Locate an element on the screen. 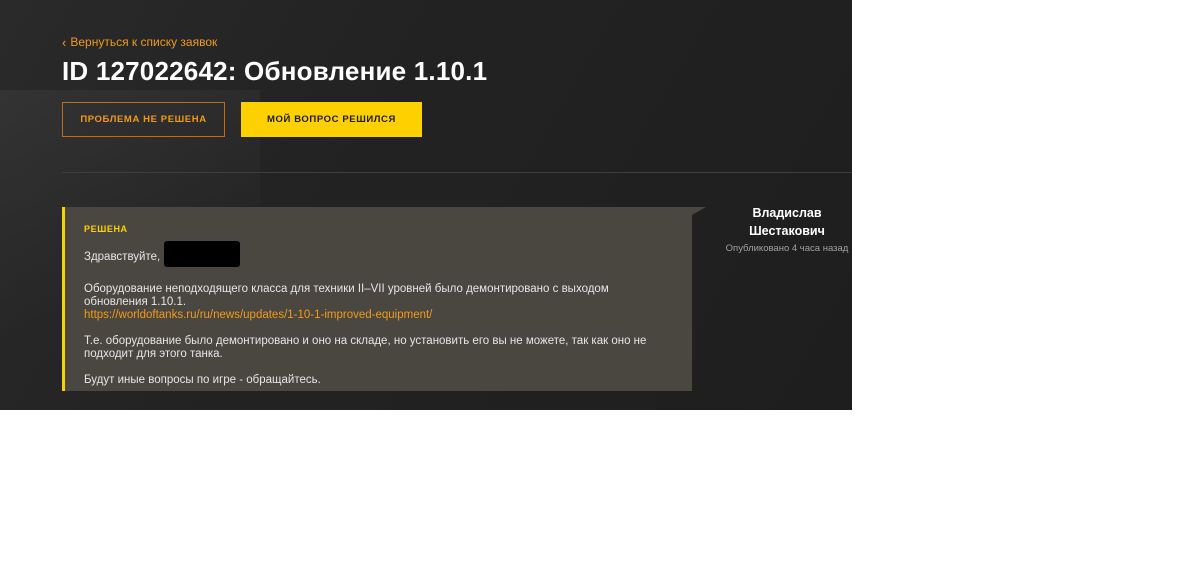 The image size is (1200, 565). back-to-tickets-link: ‹ Вернуться к списку заявок is located at coordinates (139, 42).